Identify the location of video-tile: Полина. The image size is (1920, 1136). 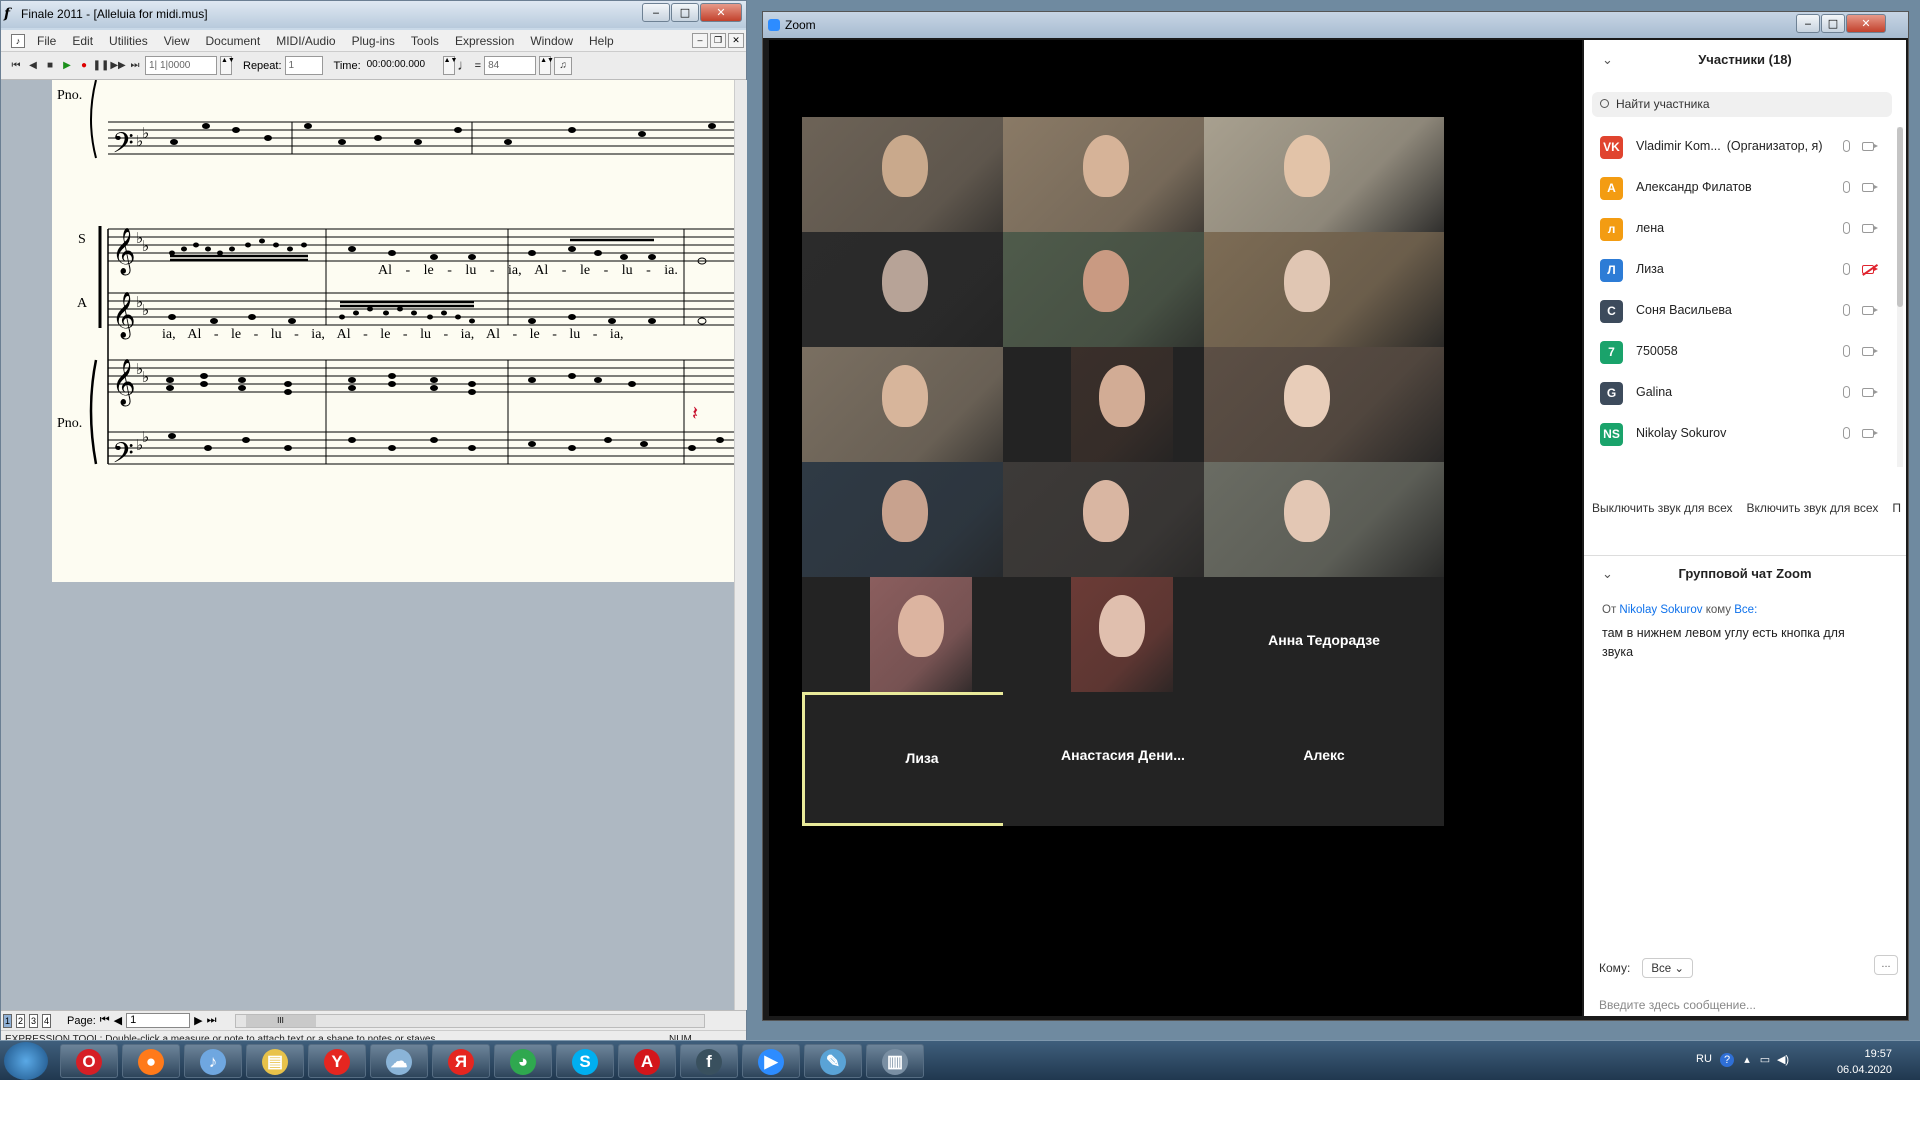
(1324, 414).